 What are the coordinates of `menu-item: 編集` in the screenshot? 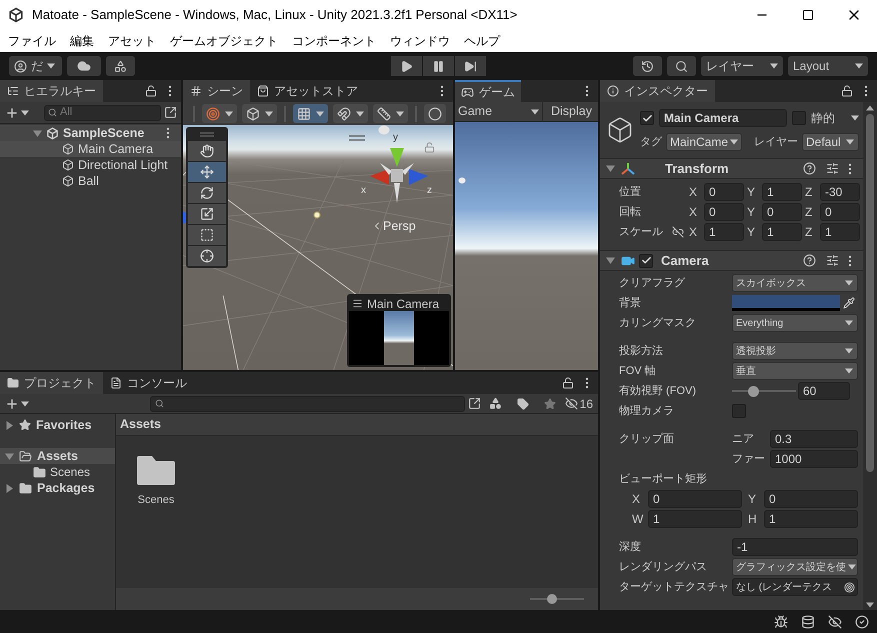 It's located at (82, 41).